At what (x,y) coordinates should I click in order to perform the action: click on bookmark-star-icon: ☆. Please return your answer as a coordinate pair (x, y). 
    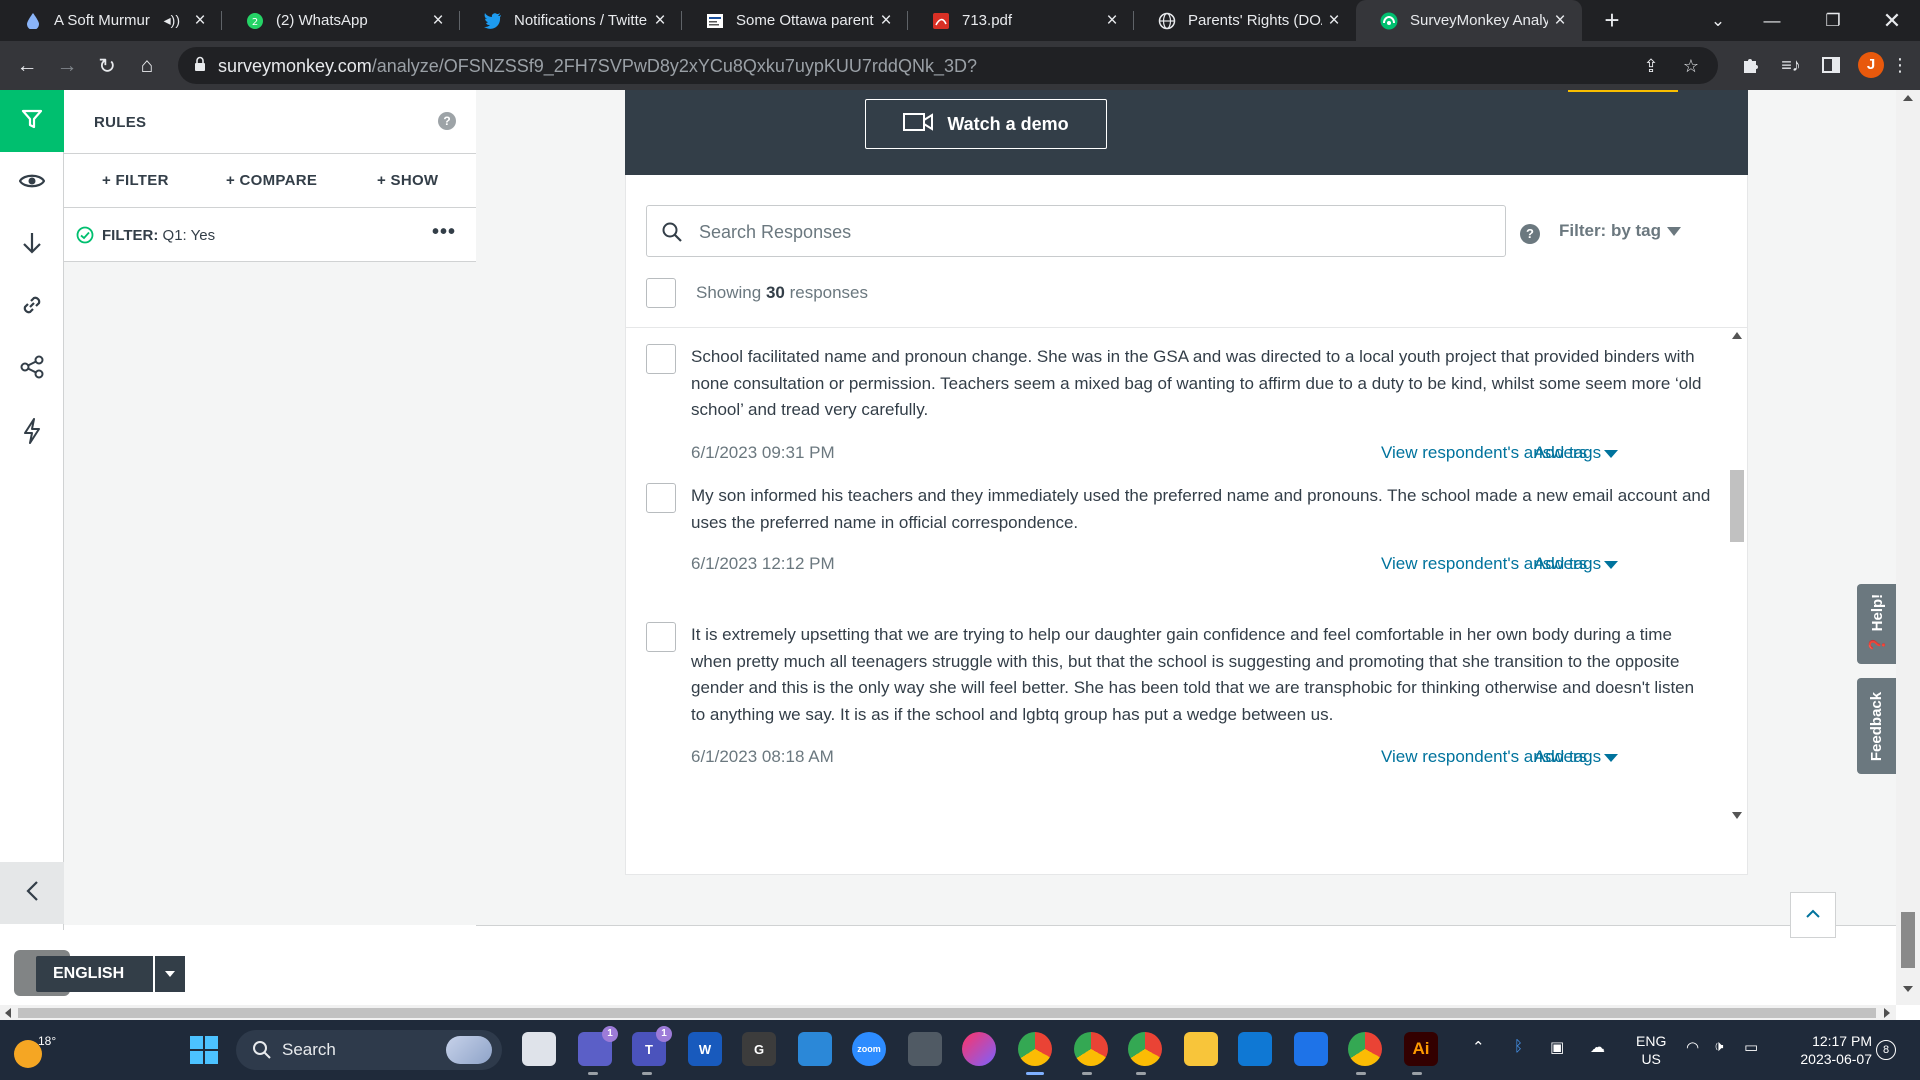
    Looking at the image, I should click on (1691, 66).